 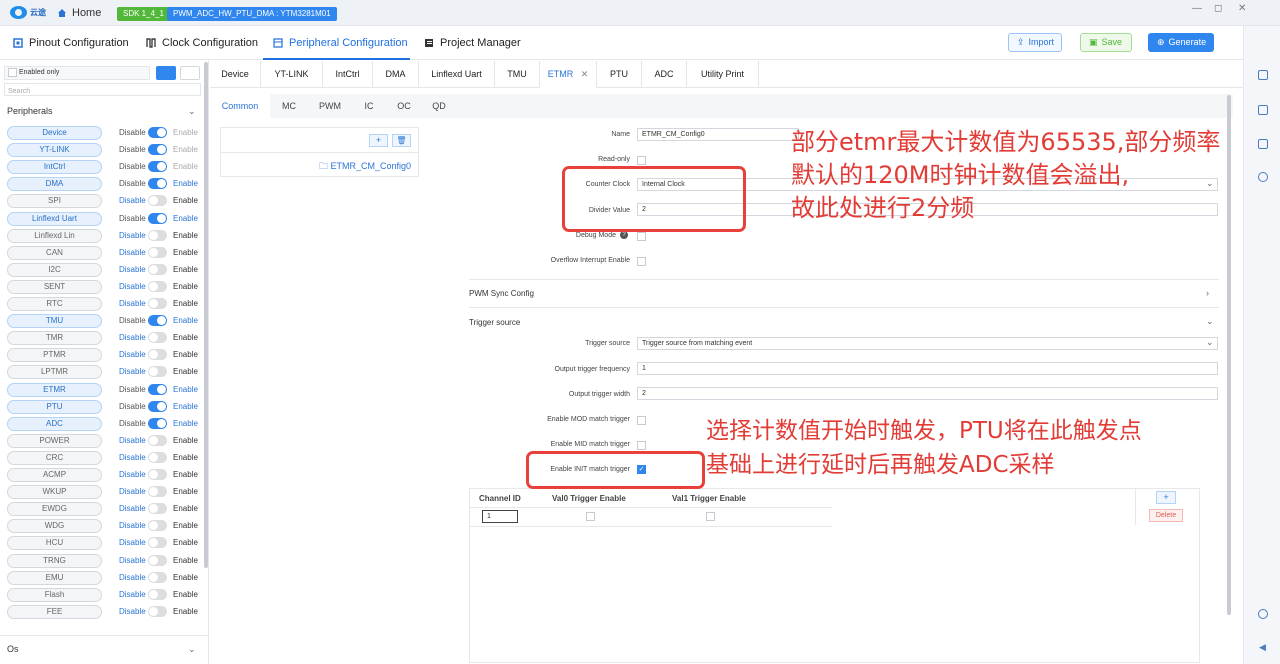 What do you see at coordinates (365, 167) in the screenshot?
I see `config-list-item: 🗀 ETMR_CM_Config0` at bounding box center [365, 167].